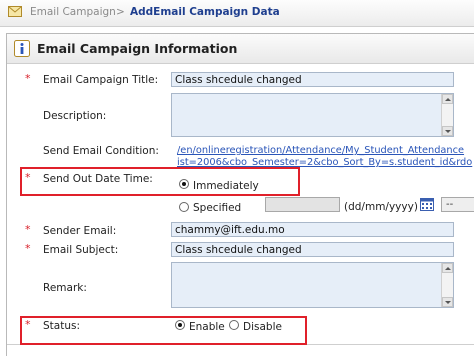 The width and height of the screenshot is (474, 356). I want to click on date-format-hint: (dd/mm/yyyy), so click(381, 207).